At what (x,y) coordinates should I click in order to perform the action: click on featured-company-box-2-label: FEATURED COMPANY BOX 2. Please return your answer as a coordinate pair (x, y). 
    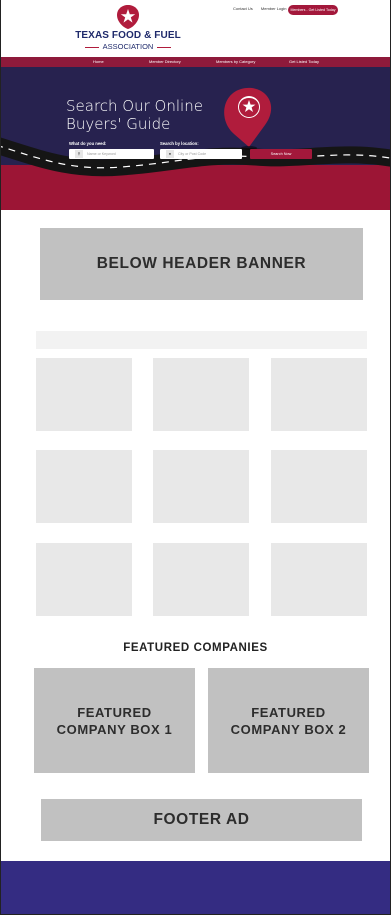
    Looking at the image, I should click on (288, 720).